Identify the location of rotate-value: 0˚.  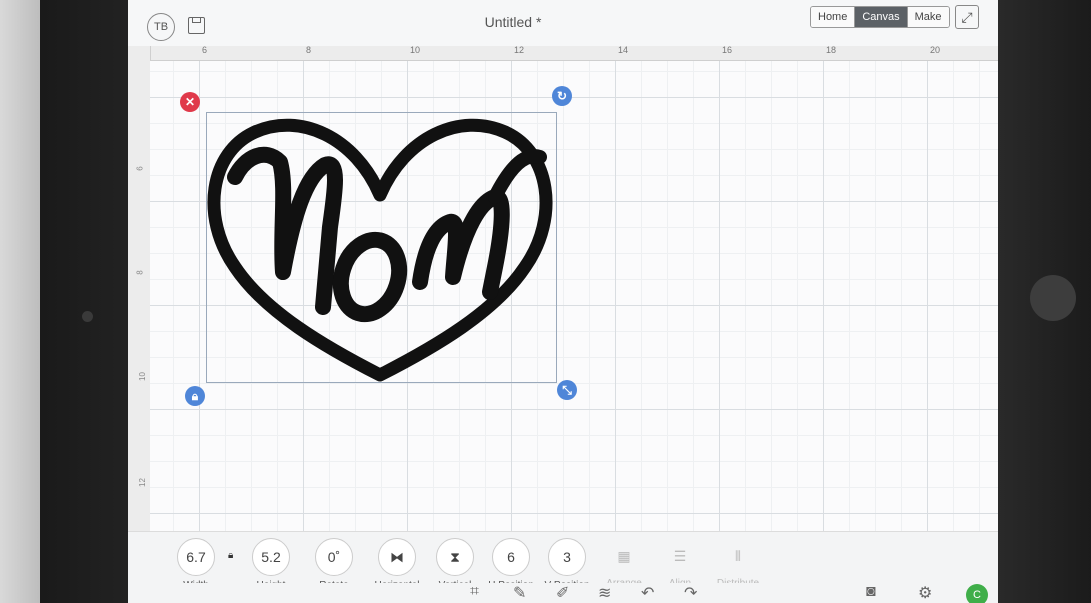
(334, 557).